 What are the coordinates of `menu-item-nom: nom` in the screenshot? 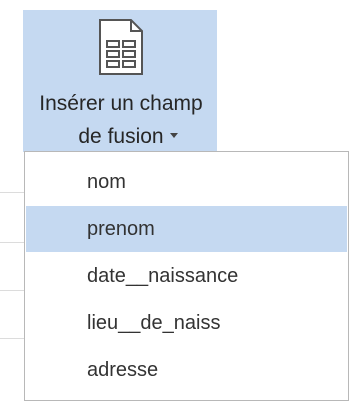 It's located at (186, 182).